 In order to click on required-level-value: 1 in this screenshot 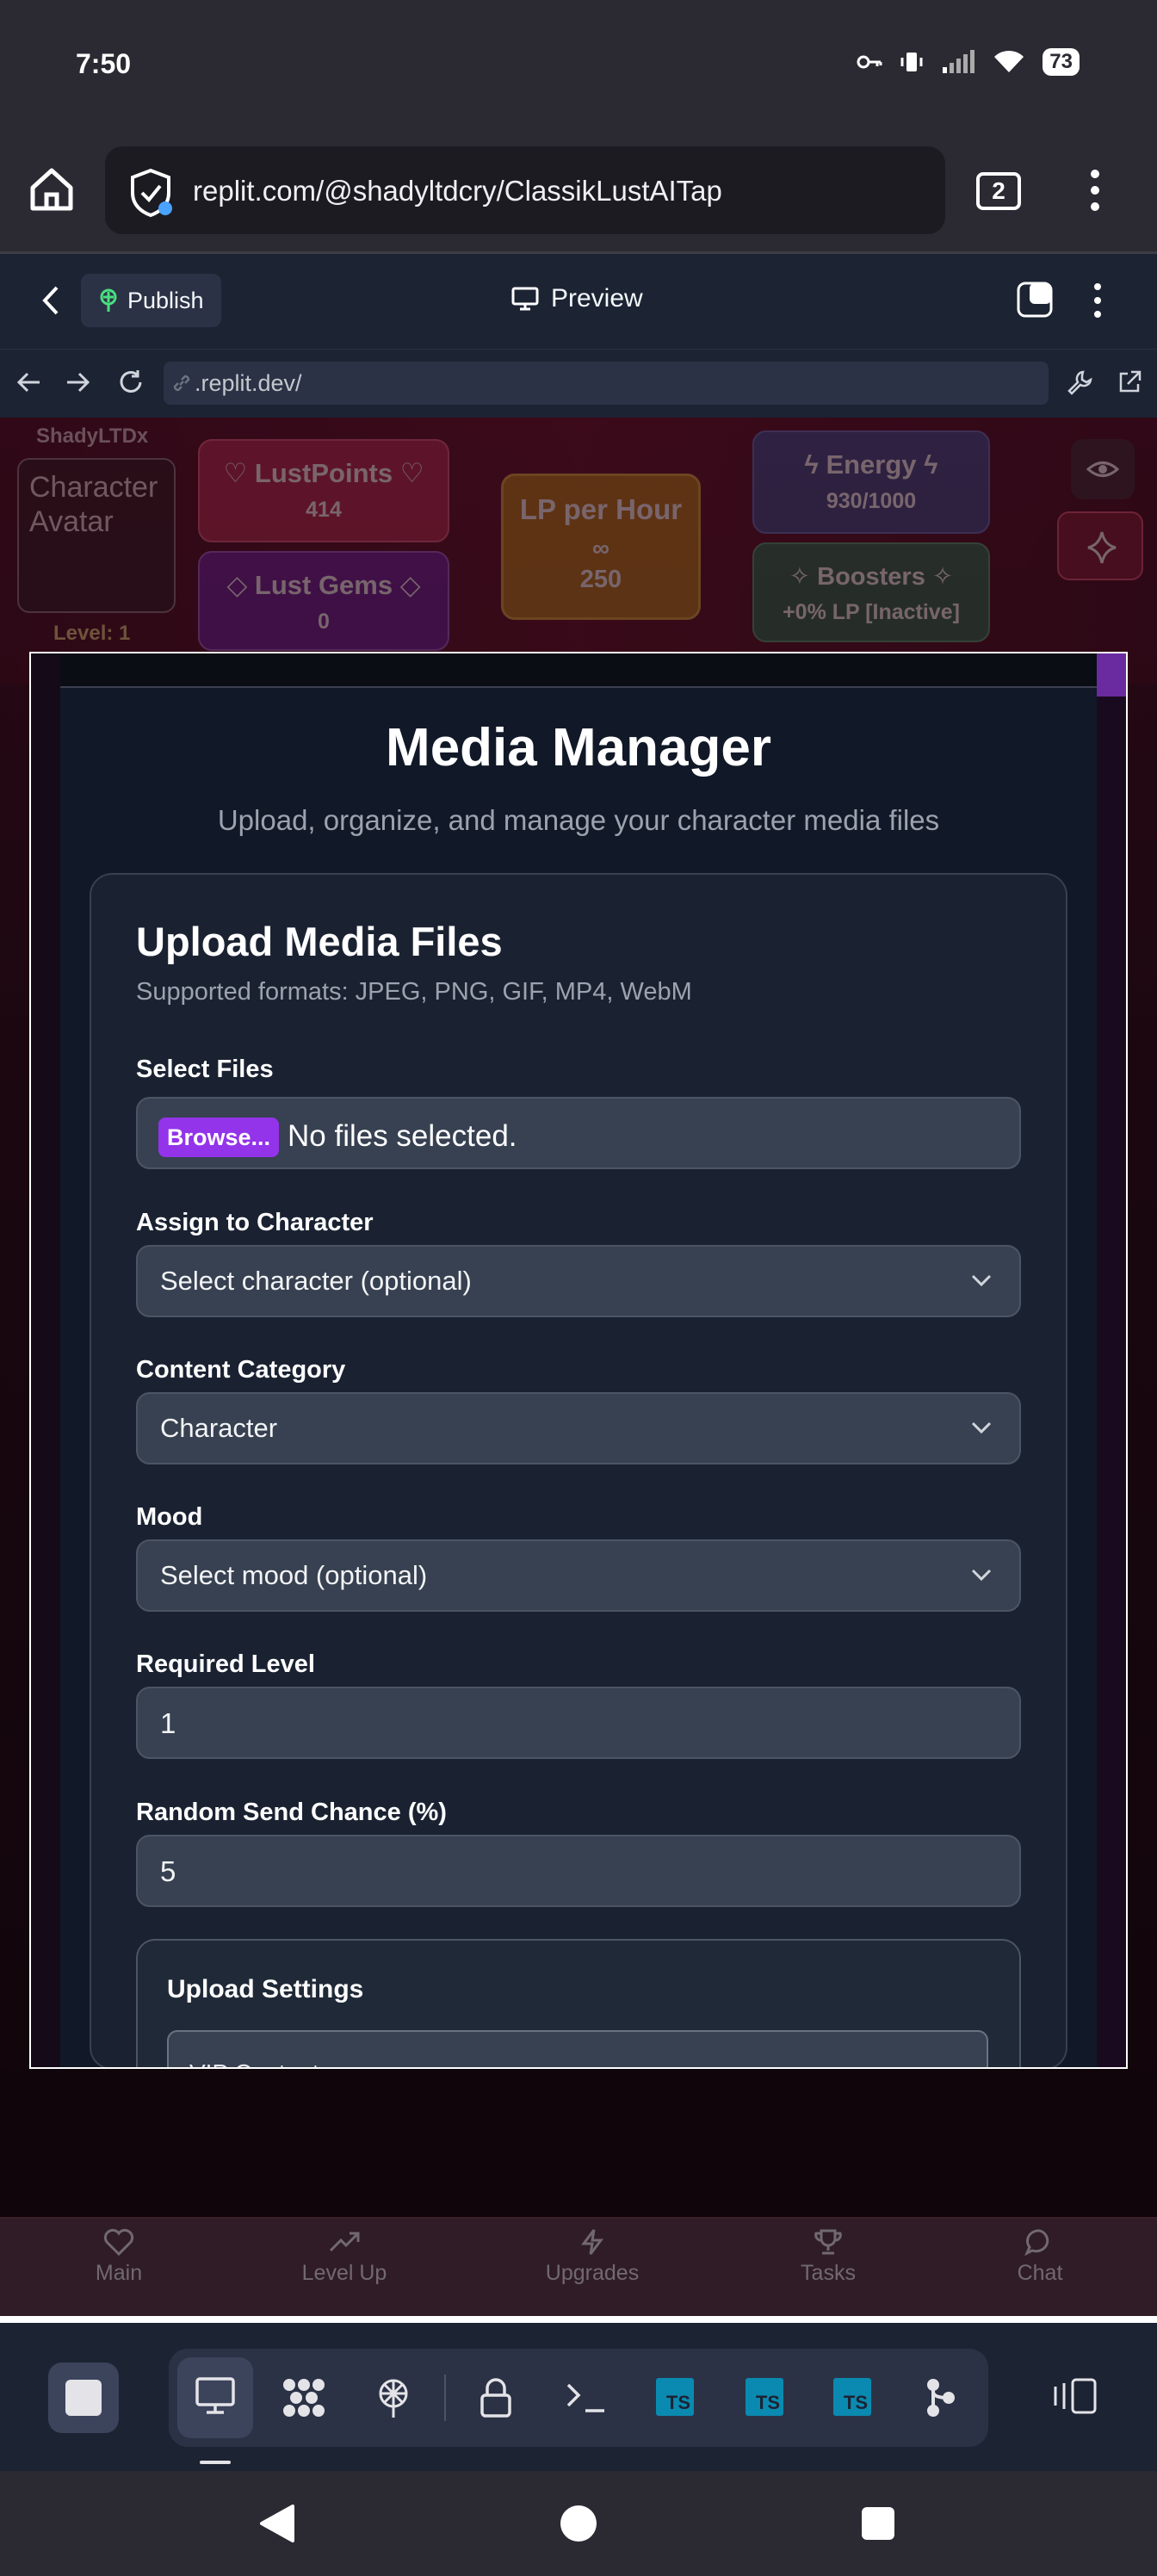, I will do `click(168, 1723)`.